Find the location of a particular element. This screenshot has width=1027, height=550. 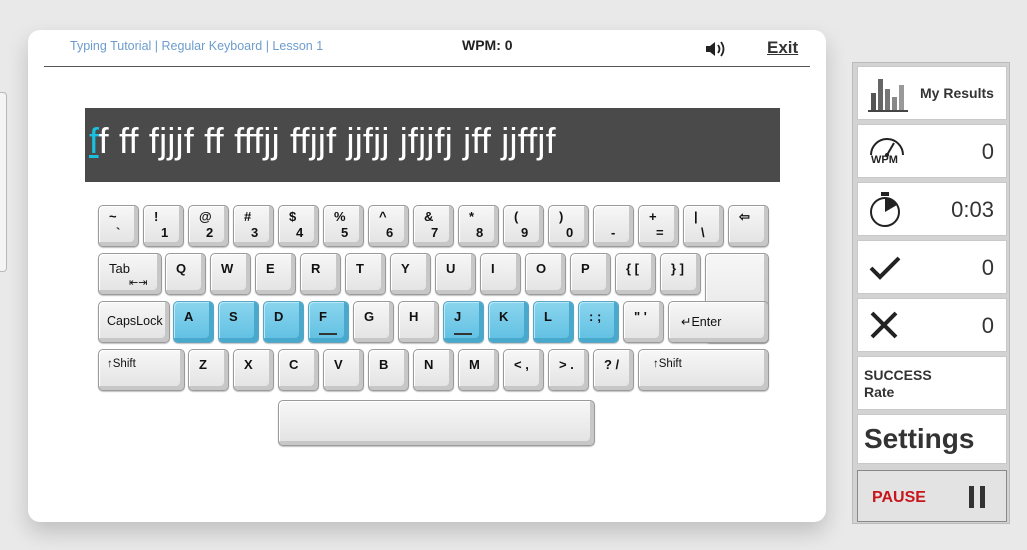

key-semicolon: : ; is located at coordinates (598, 322).